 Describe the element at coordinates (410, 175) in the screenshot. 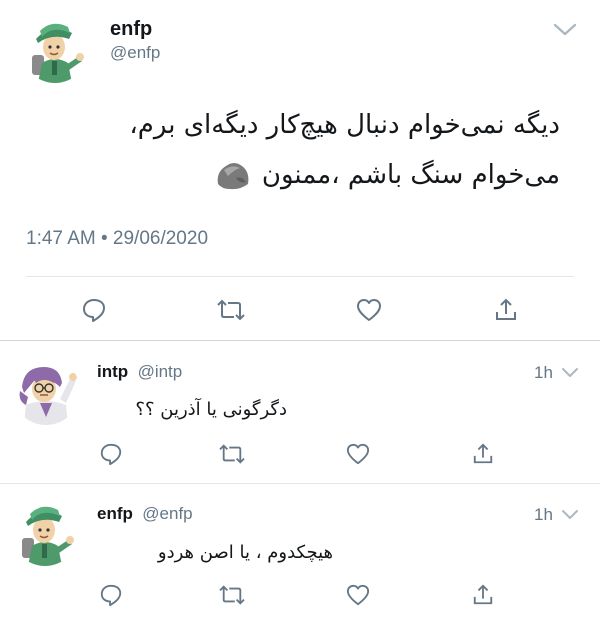

I see `tweet-text-line2: می‌خوام سنگ باشم ،ممنون` at that location.